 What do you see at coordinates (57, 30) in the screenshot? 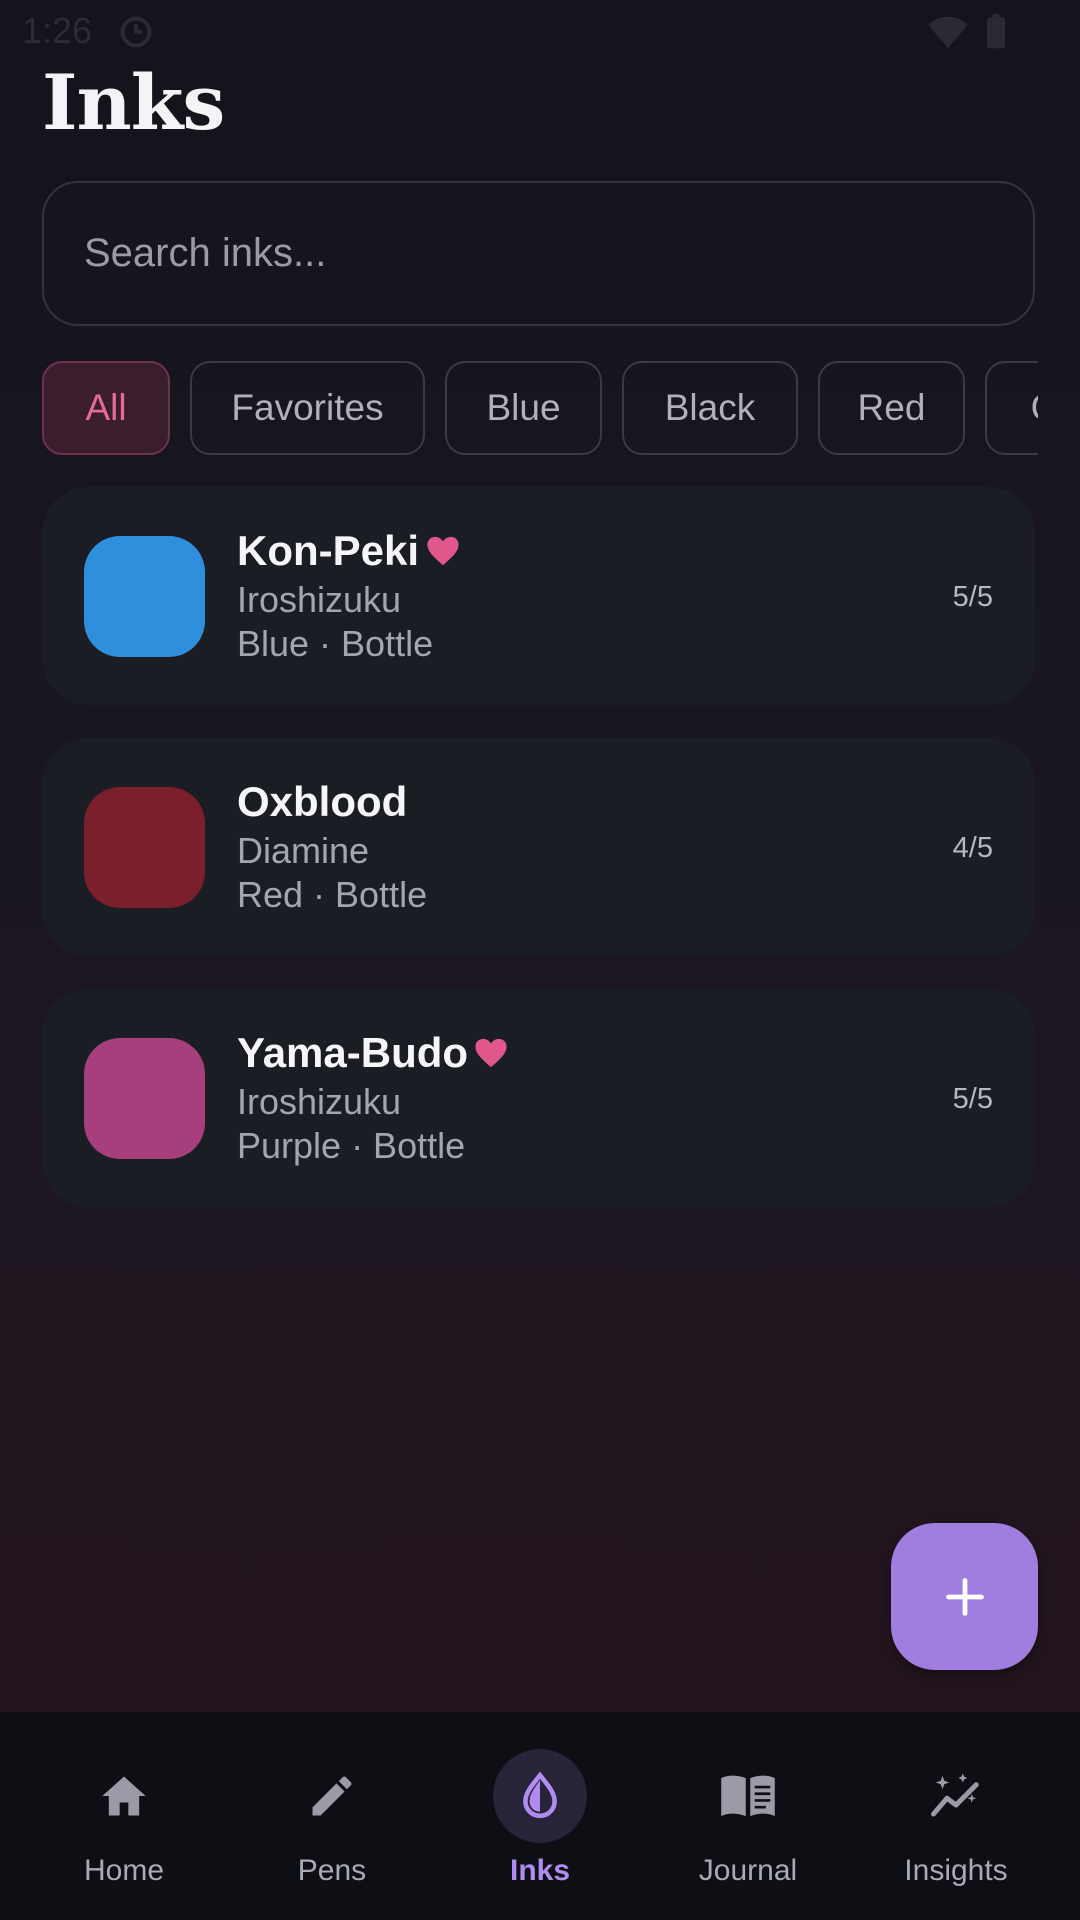
I see `status-time: 1:26` at bounding box center [57, 30].